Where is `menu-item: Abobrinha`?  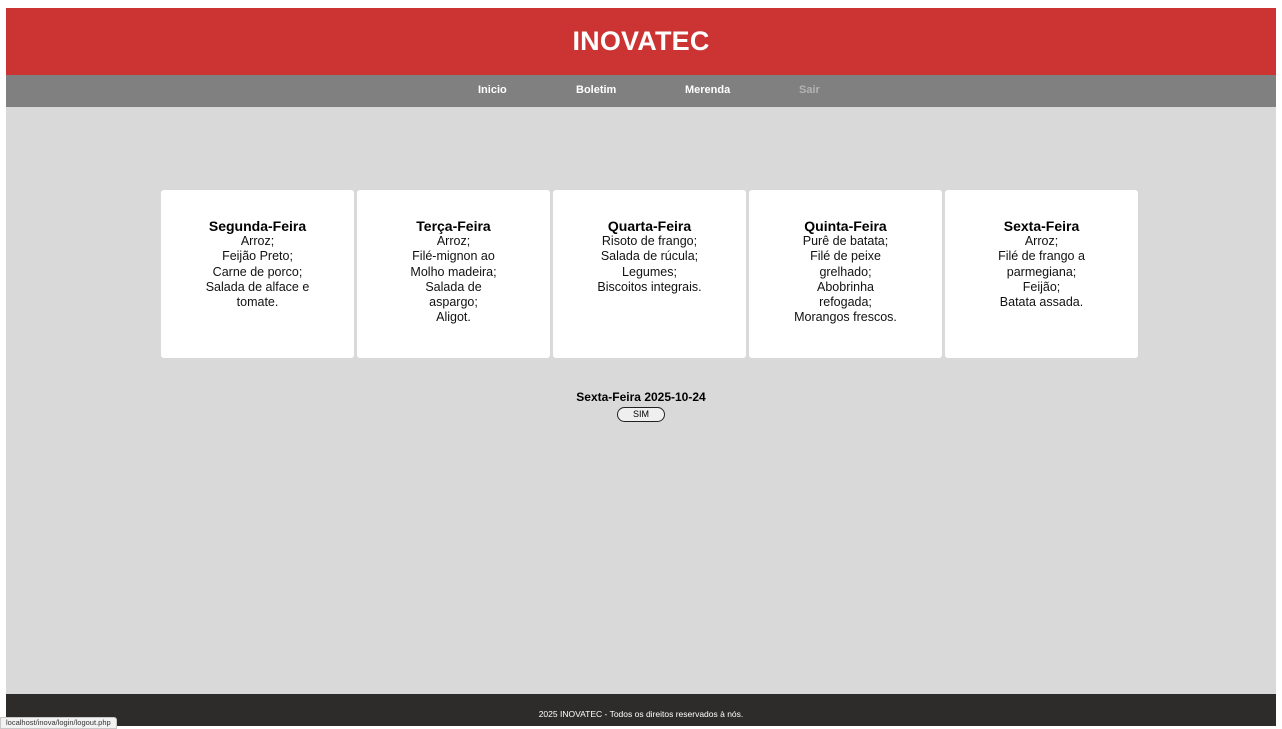 menu-item: Abobrinha is located at coordinates (845, 286).